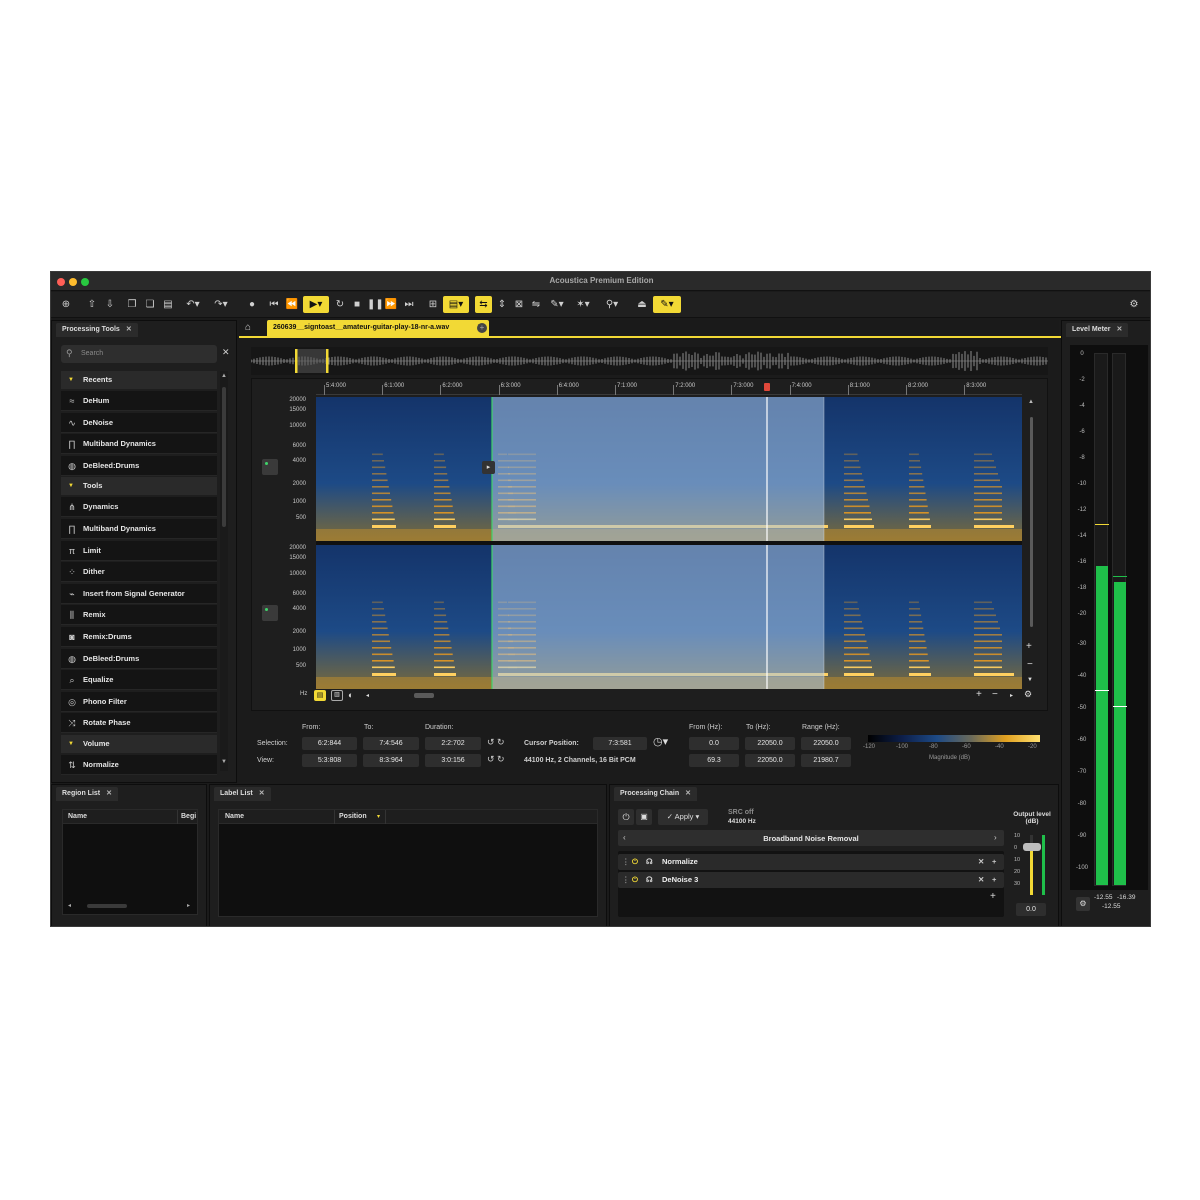 This screenshot has height=1200, width=1200. What do you see at coordinates (350, 695) in the screenshot?
I see `contrast-icon: ◐` at bounding box center [350, 695].